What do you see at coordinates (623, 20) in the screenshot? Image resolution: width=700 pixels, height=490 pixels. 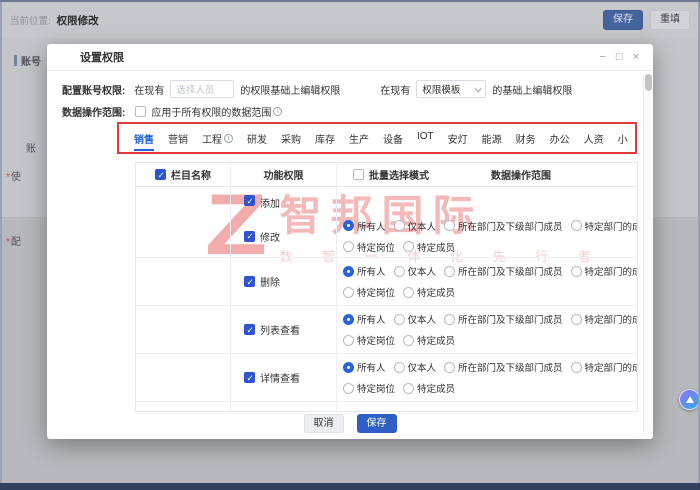 I see `topbar-save-button: 保存` at bounding box center [623, 20].